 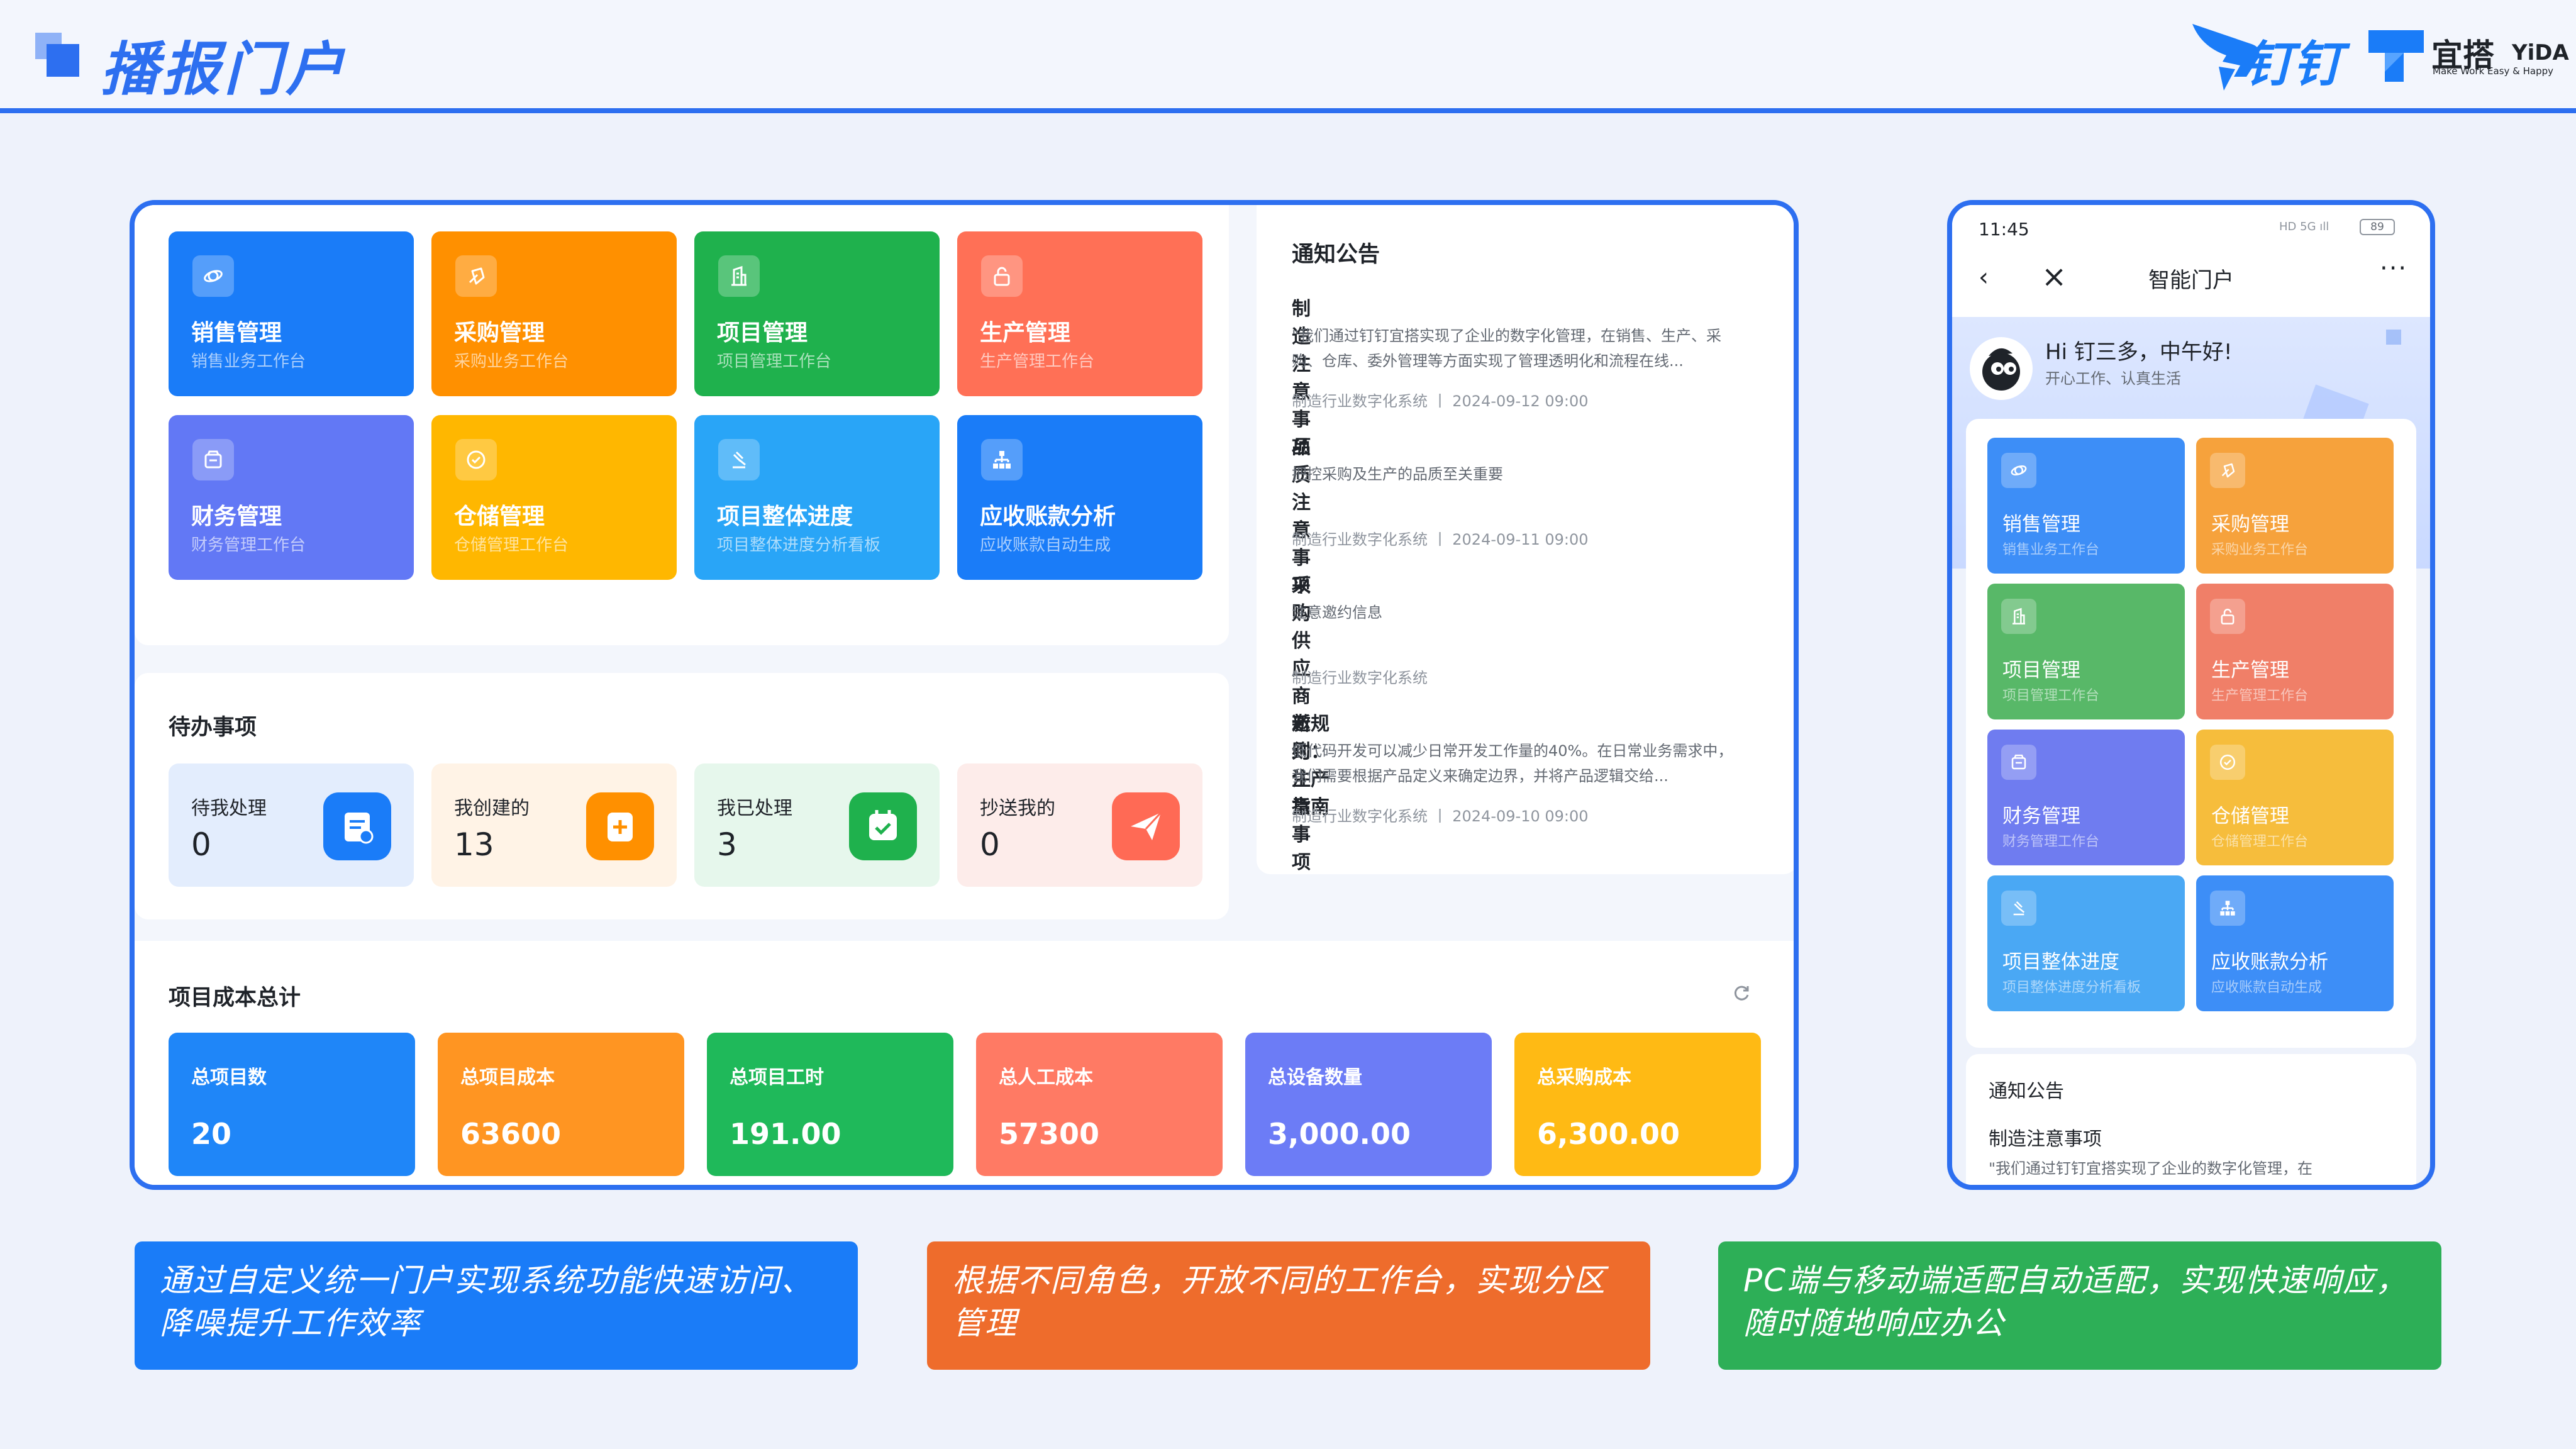 What do you see at coordinates (817, 313) in the screenshot?
I see `app-tile: 项目管理 项目管理工作台` at bounding box center [817, 313].